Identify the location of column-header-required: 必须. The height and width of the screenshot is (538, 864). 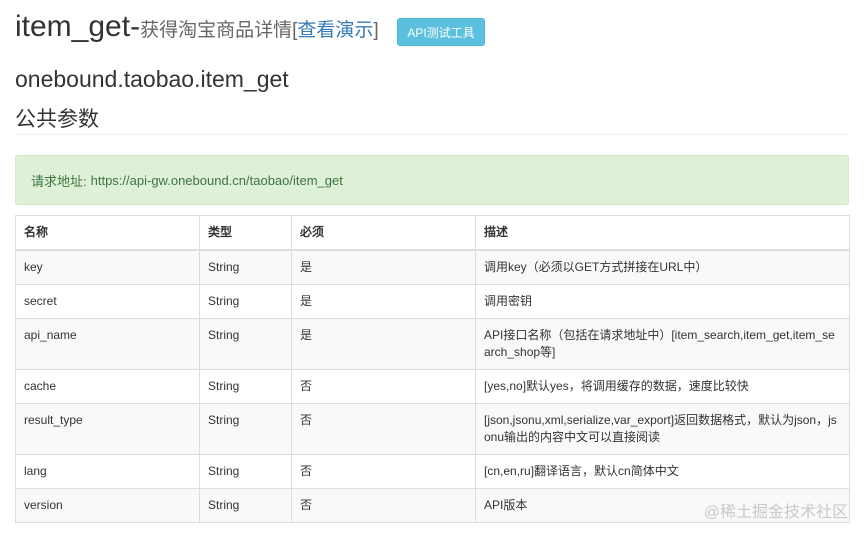
(383, 233).